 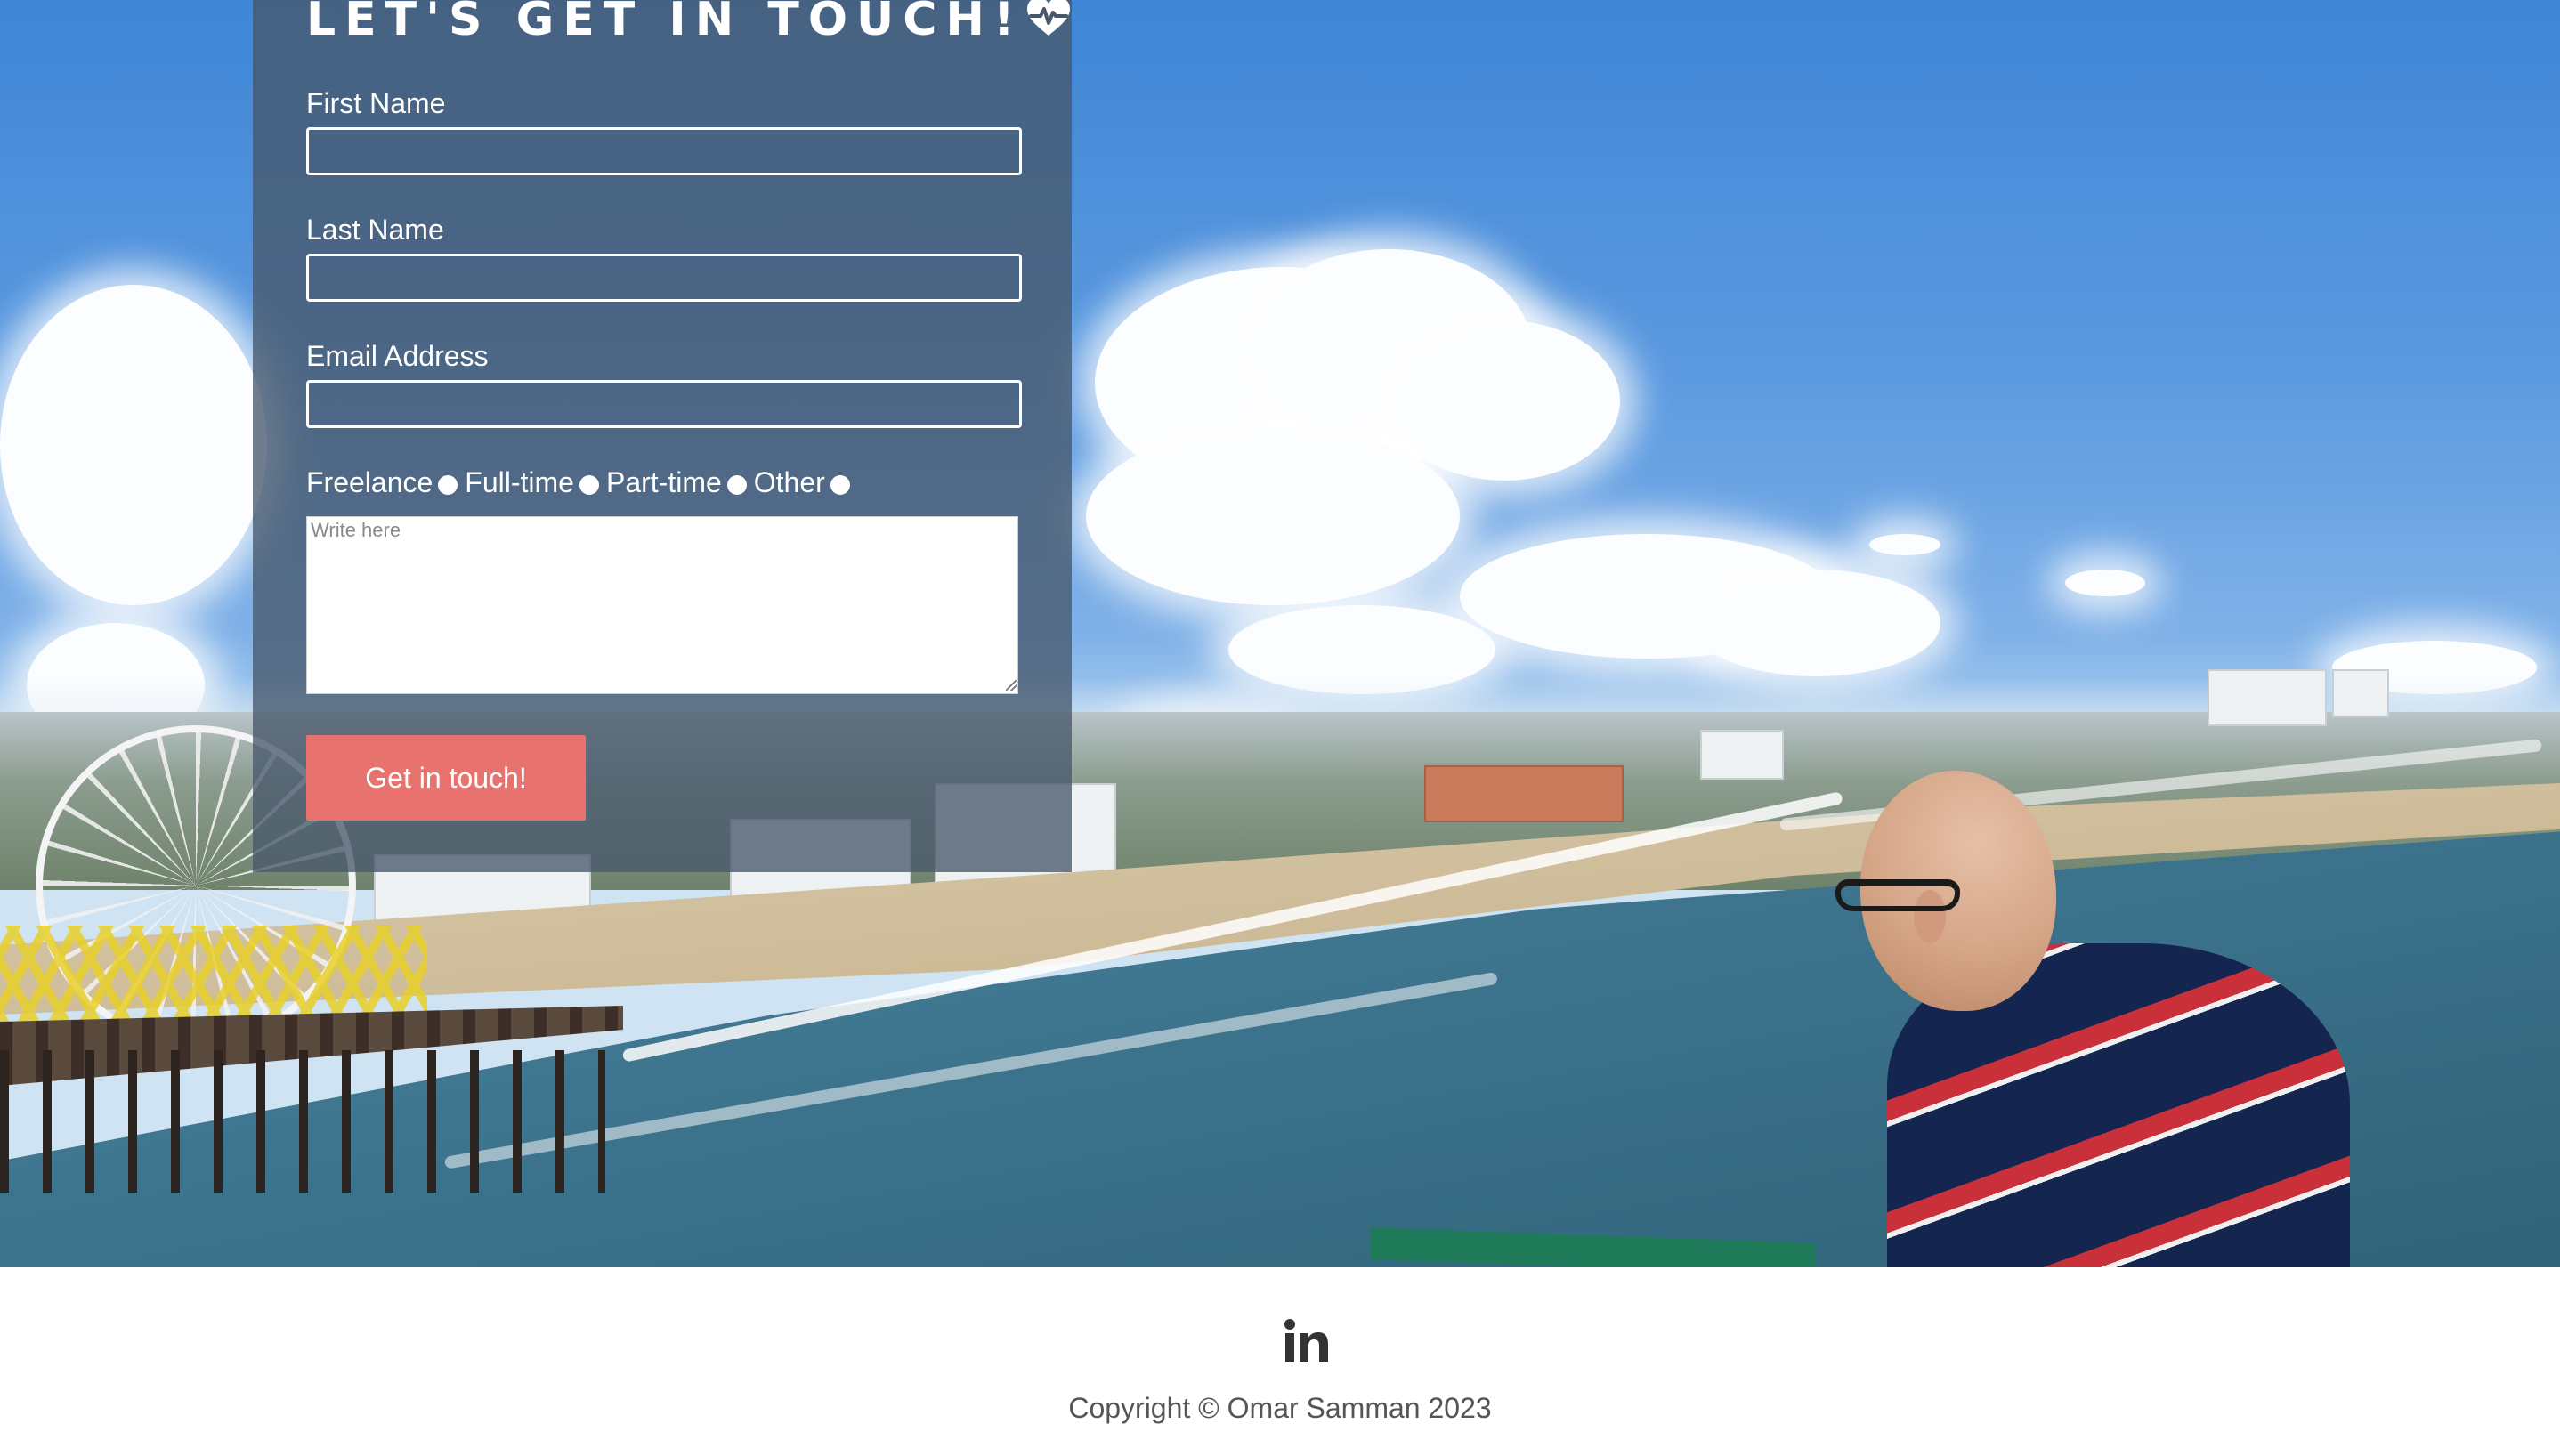 I want to click on radio-freelance, so click(x=448, y=485).